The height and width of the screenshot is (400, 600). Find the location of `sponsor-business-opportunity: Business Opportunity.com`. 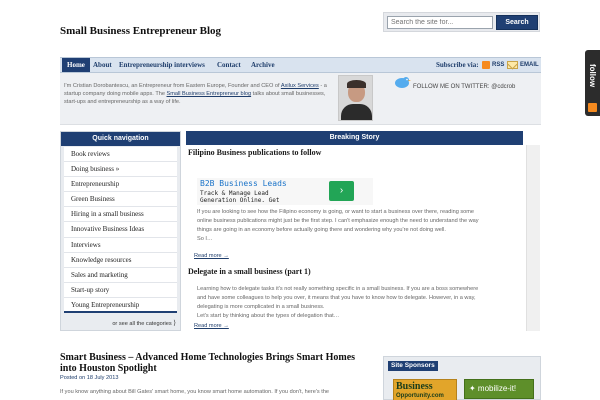

sponsor-business-opportunity: Business Opportunity.com is located at coordinates (425, 389).